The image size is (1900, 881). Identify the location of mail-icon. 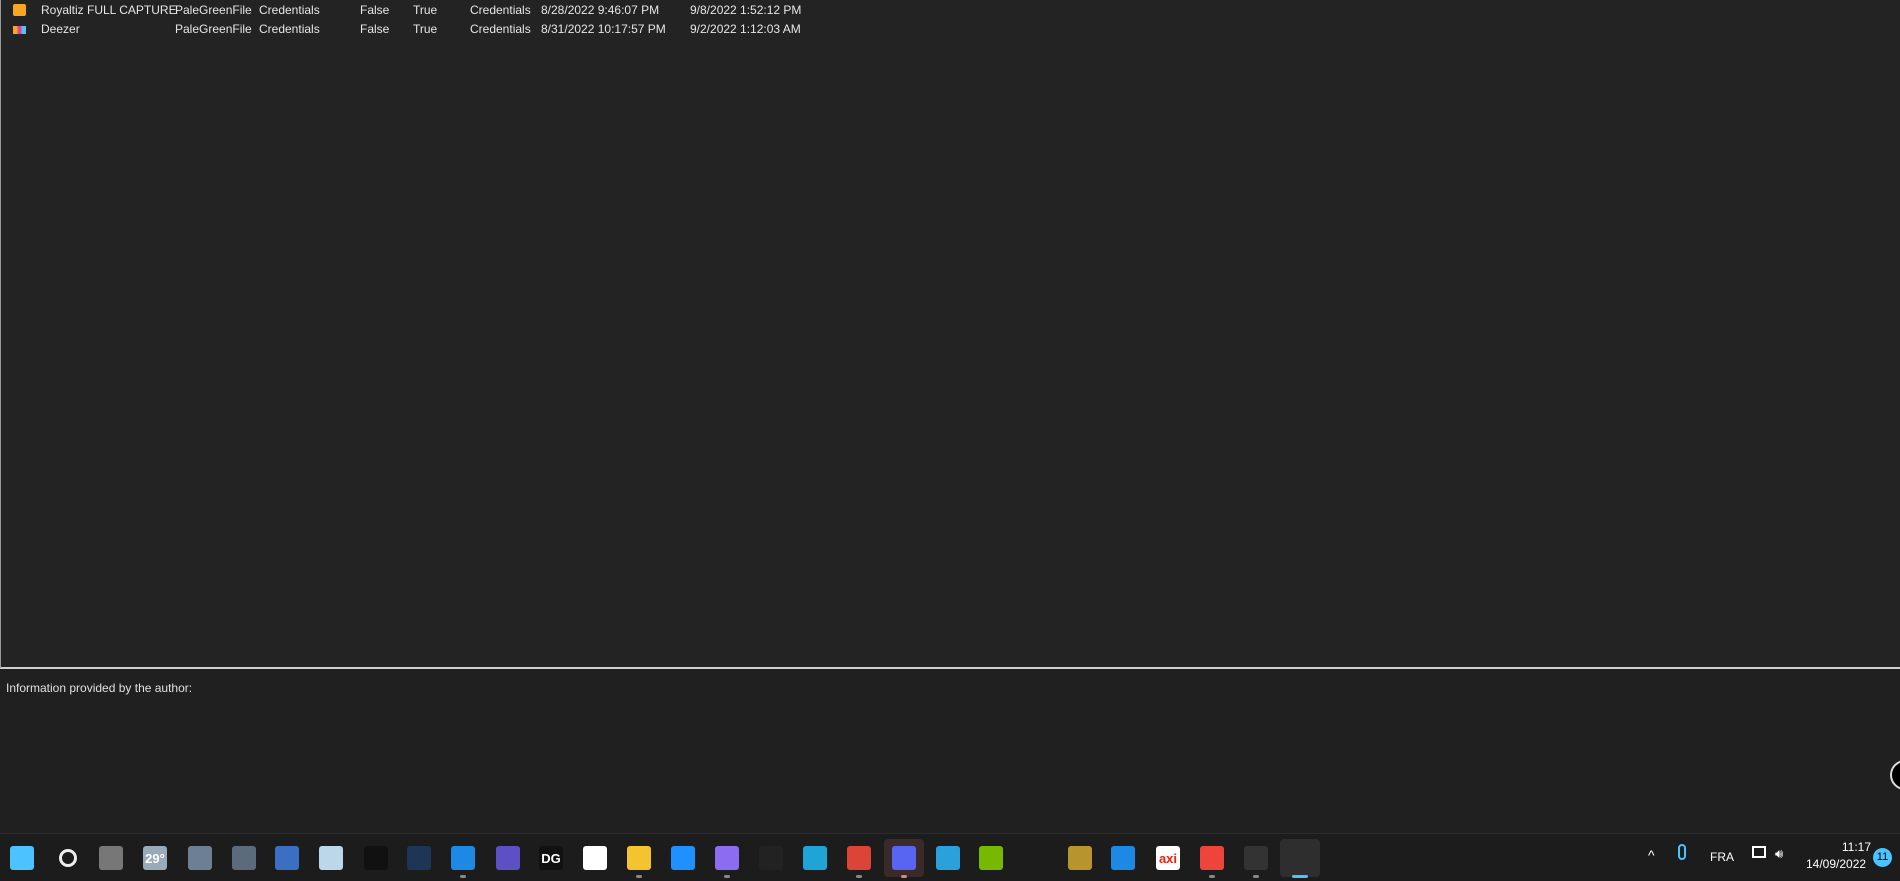
(683, 858).